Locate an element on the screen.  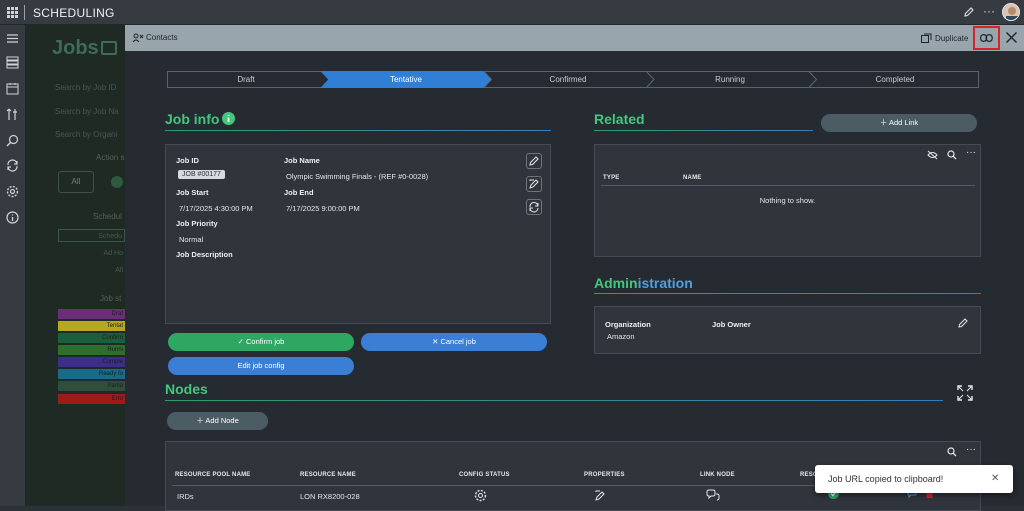
cancel-job-label: Cancel job is located at coordinates (458, 341).